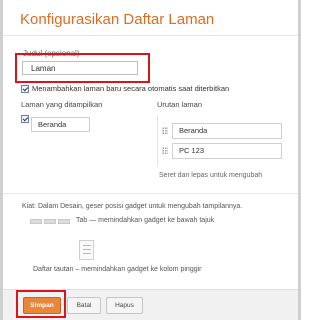  Describe the element at coordinates (82, 68) in the screenshot. I see `highlight-box-title` at that location.